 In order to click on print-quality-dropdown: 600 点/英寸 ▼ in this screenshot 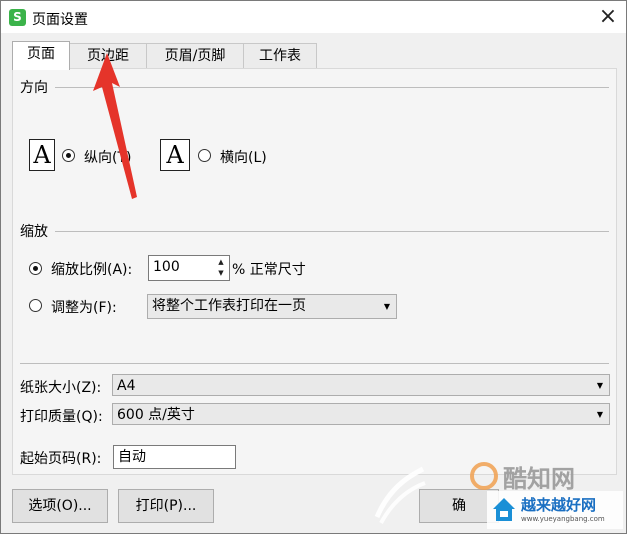, I will do `click(361, 414)`.